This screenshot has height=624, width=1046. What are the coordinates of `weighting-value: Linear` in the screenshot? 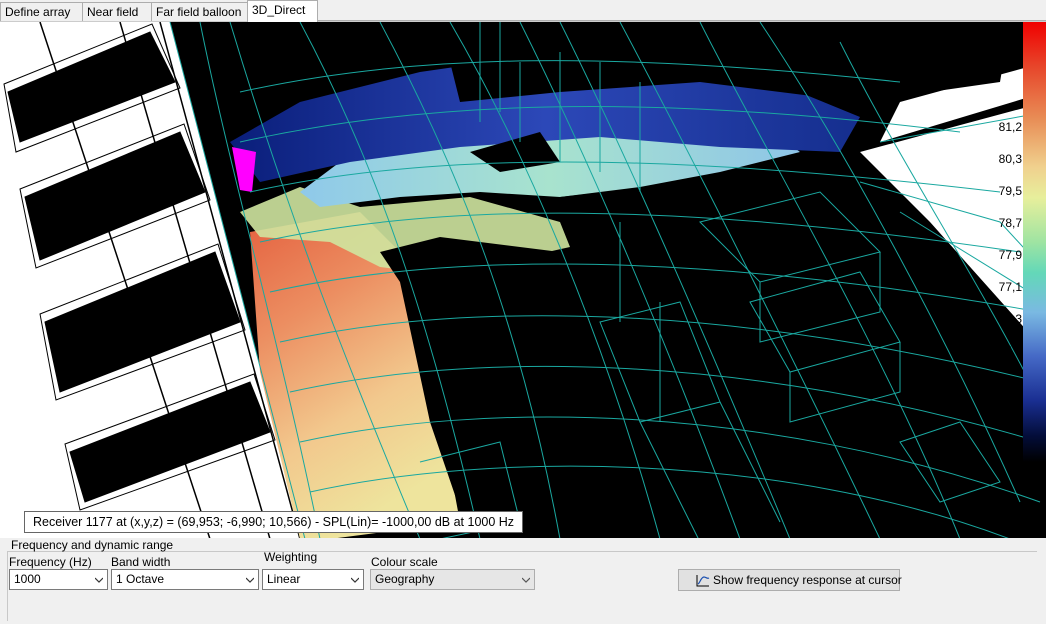 It's located at (284, 579).